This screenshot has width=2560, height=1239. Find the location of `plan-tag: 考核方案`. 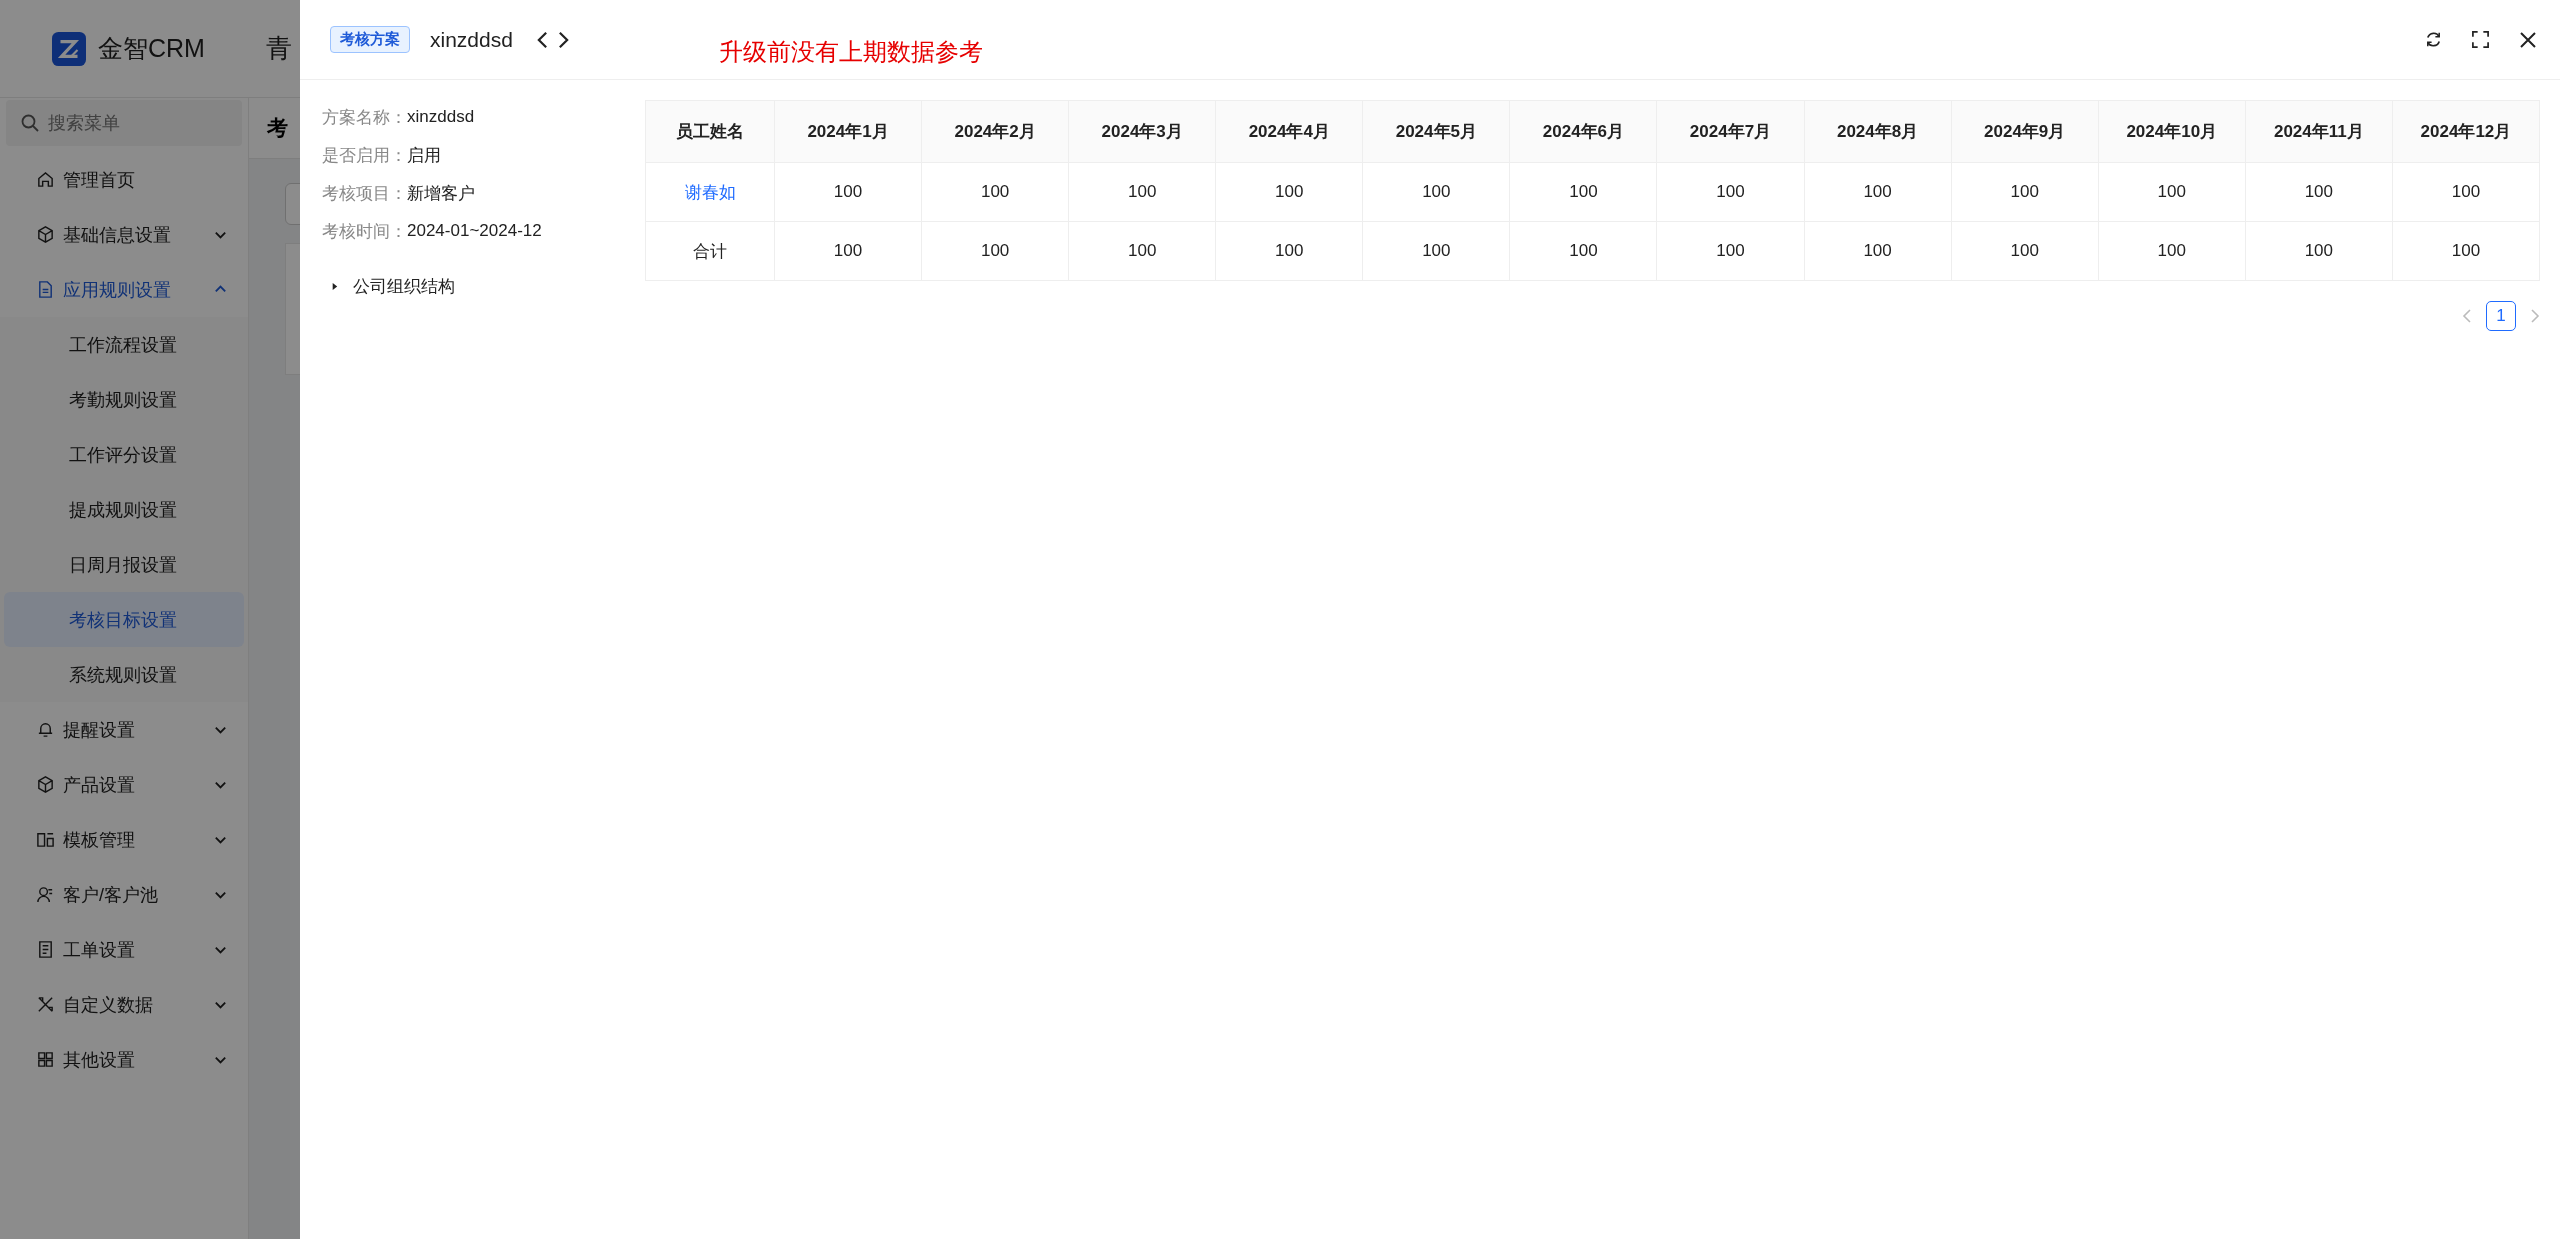

plan-tag: 考核方案 is located at coordinates (370, 39).